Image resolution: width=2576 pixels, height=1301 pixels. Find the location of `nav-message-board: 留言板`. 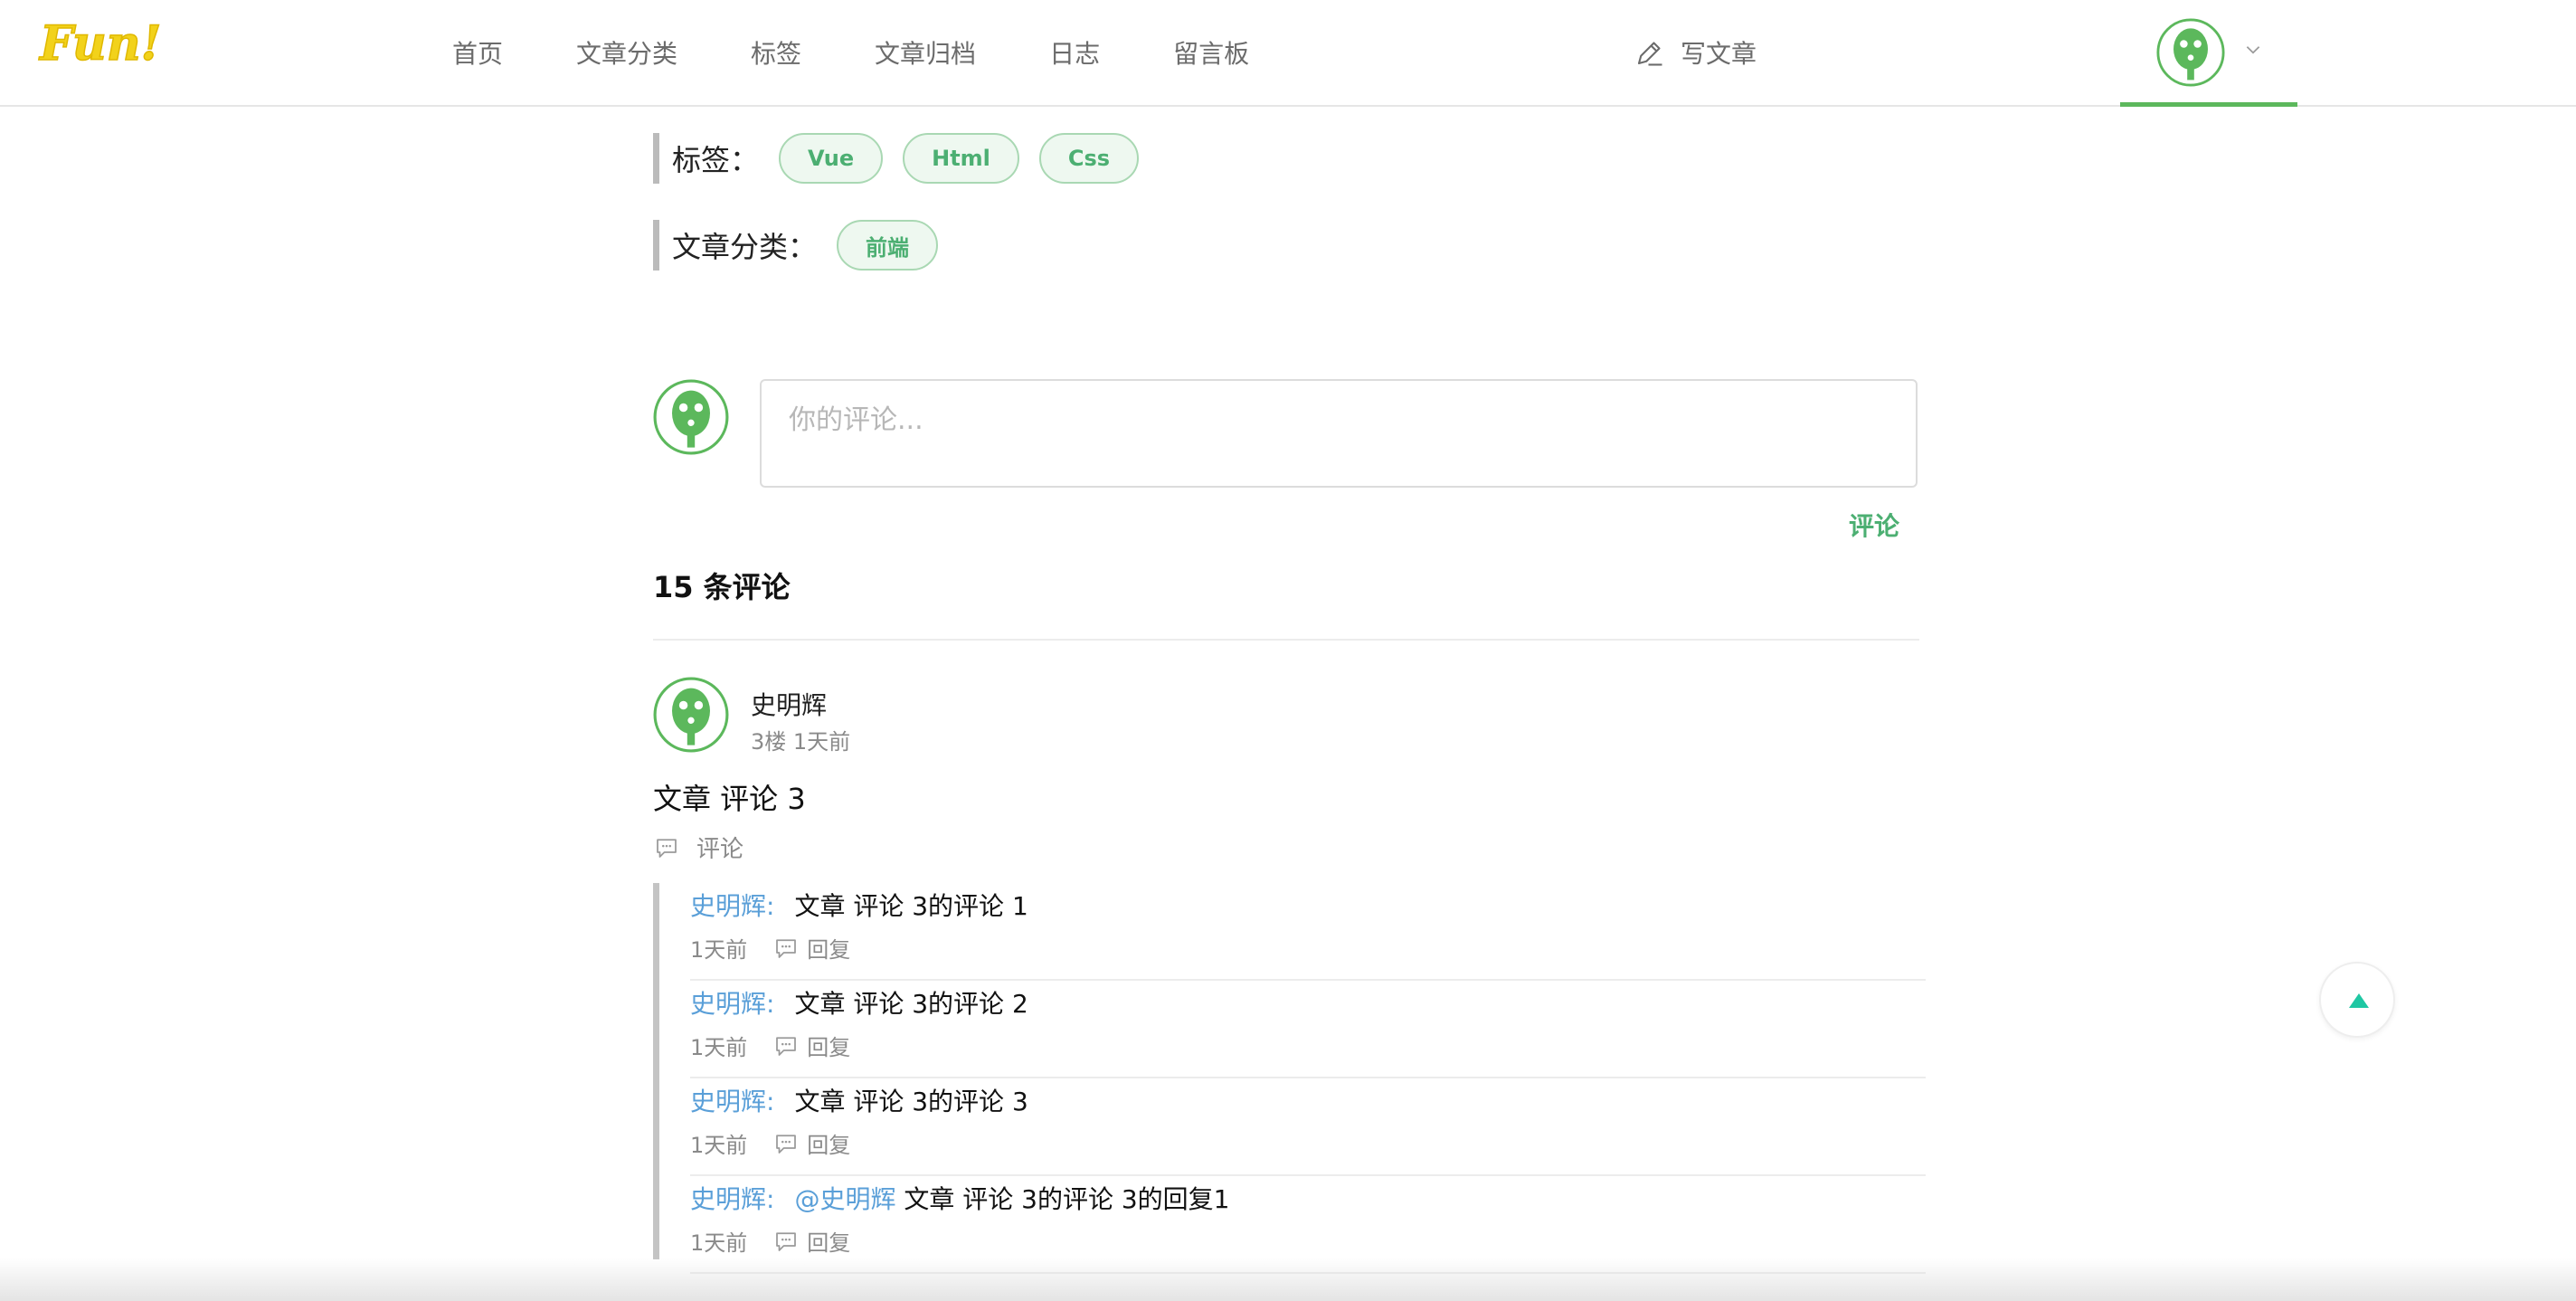

nav-message-board: 留言板 is located at coordinates (1211, 52).